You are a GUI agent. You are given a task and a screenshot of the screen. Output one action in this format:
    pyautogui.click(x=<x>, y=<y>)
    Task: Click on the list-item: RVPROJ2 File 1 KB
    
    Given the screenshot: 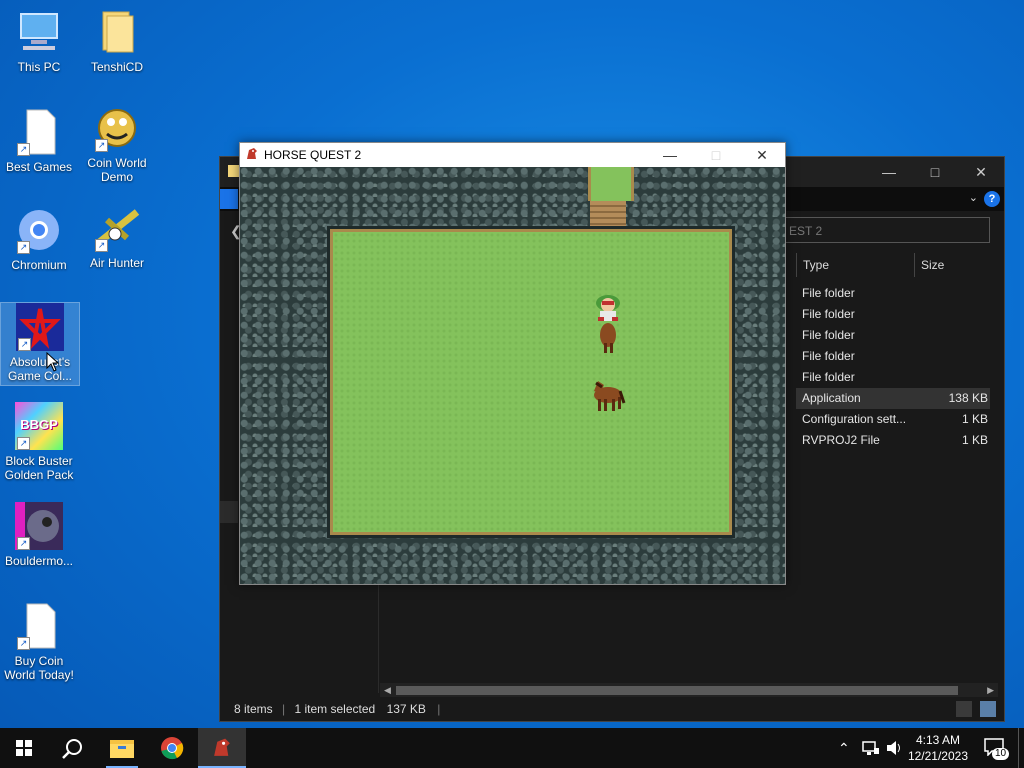 What is the action you would take?
    pyautogui.click(x=893, y=440)
    